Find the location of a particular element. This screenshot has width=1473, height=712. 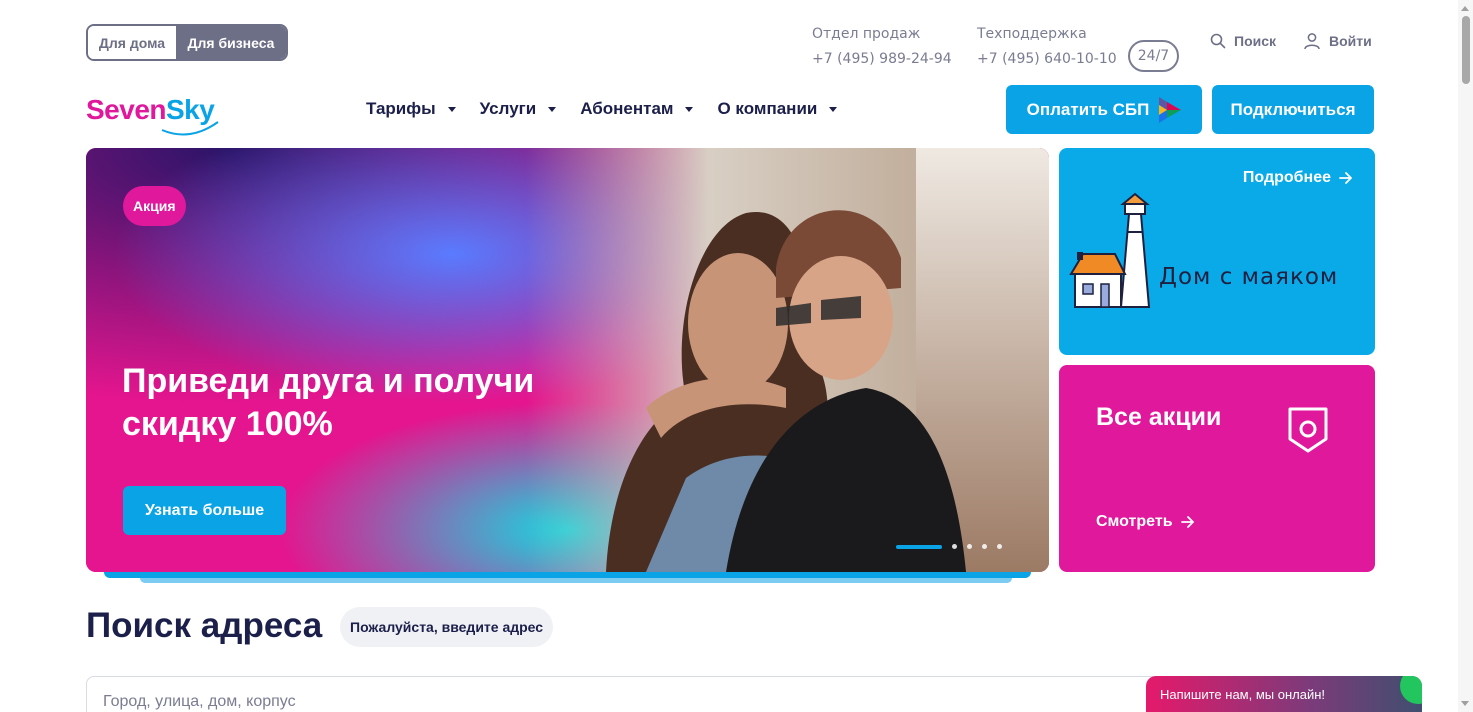

hero-title: Приведи друга и получи скидку 100% is located at coordinates (328, 402).